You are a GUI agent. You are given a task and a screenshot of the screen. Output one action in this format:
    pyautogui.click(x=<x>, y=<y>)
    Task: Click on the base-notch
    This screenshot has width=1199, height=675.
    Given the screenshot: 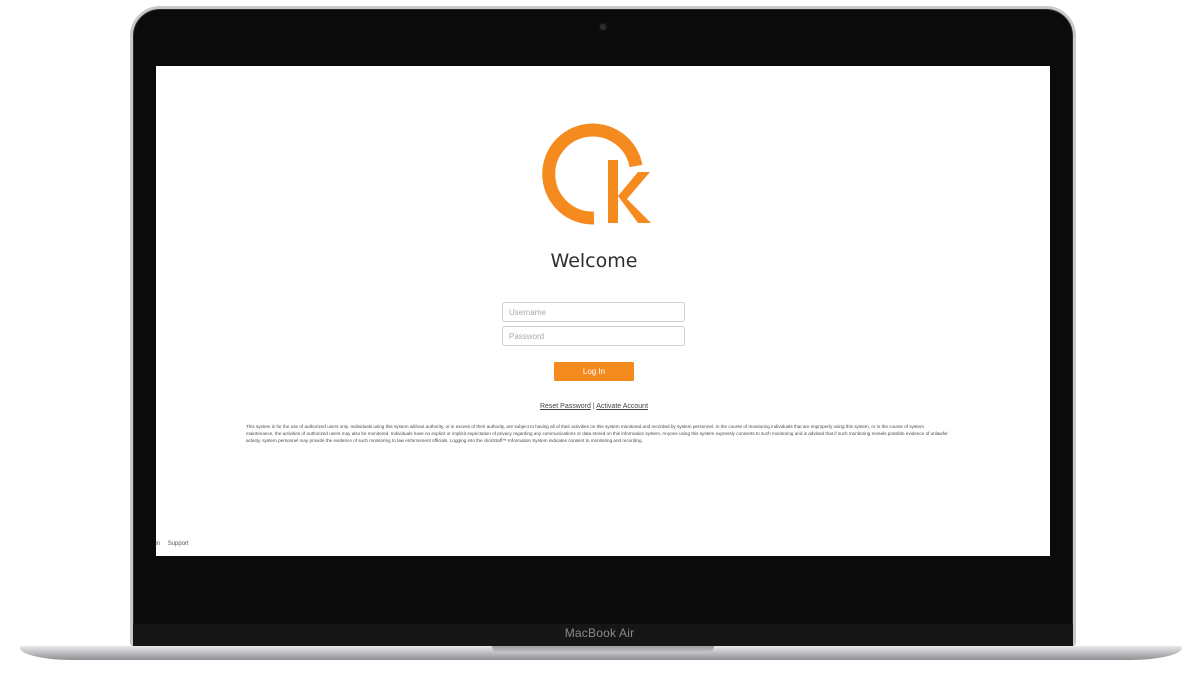 What is the action you would take?
    pyautogui.click(x=603, y=649)
    